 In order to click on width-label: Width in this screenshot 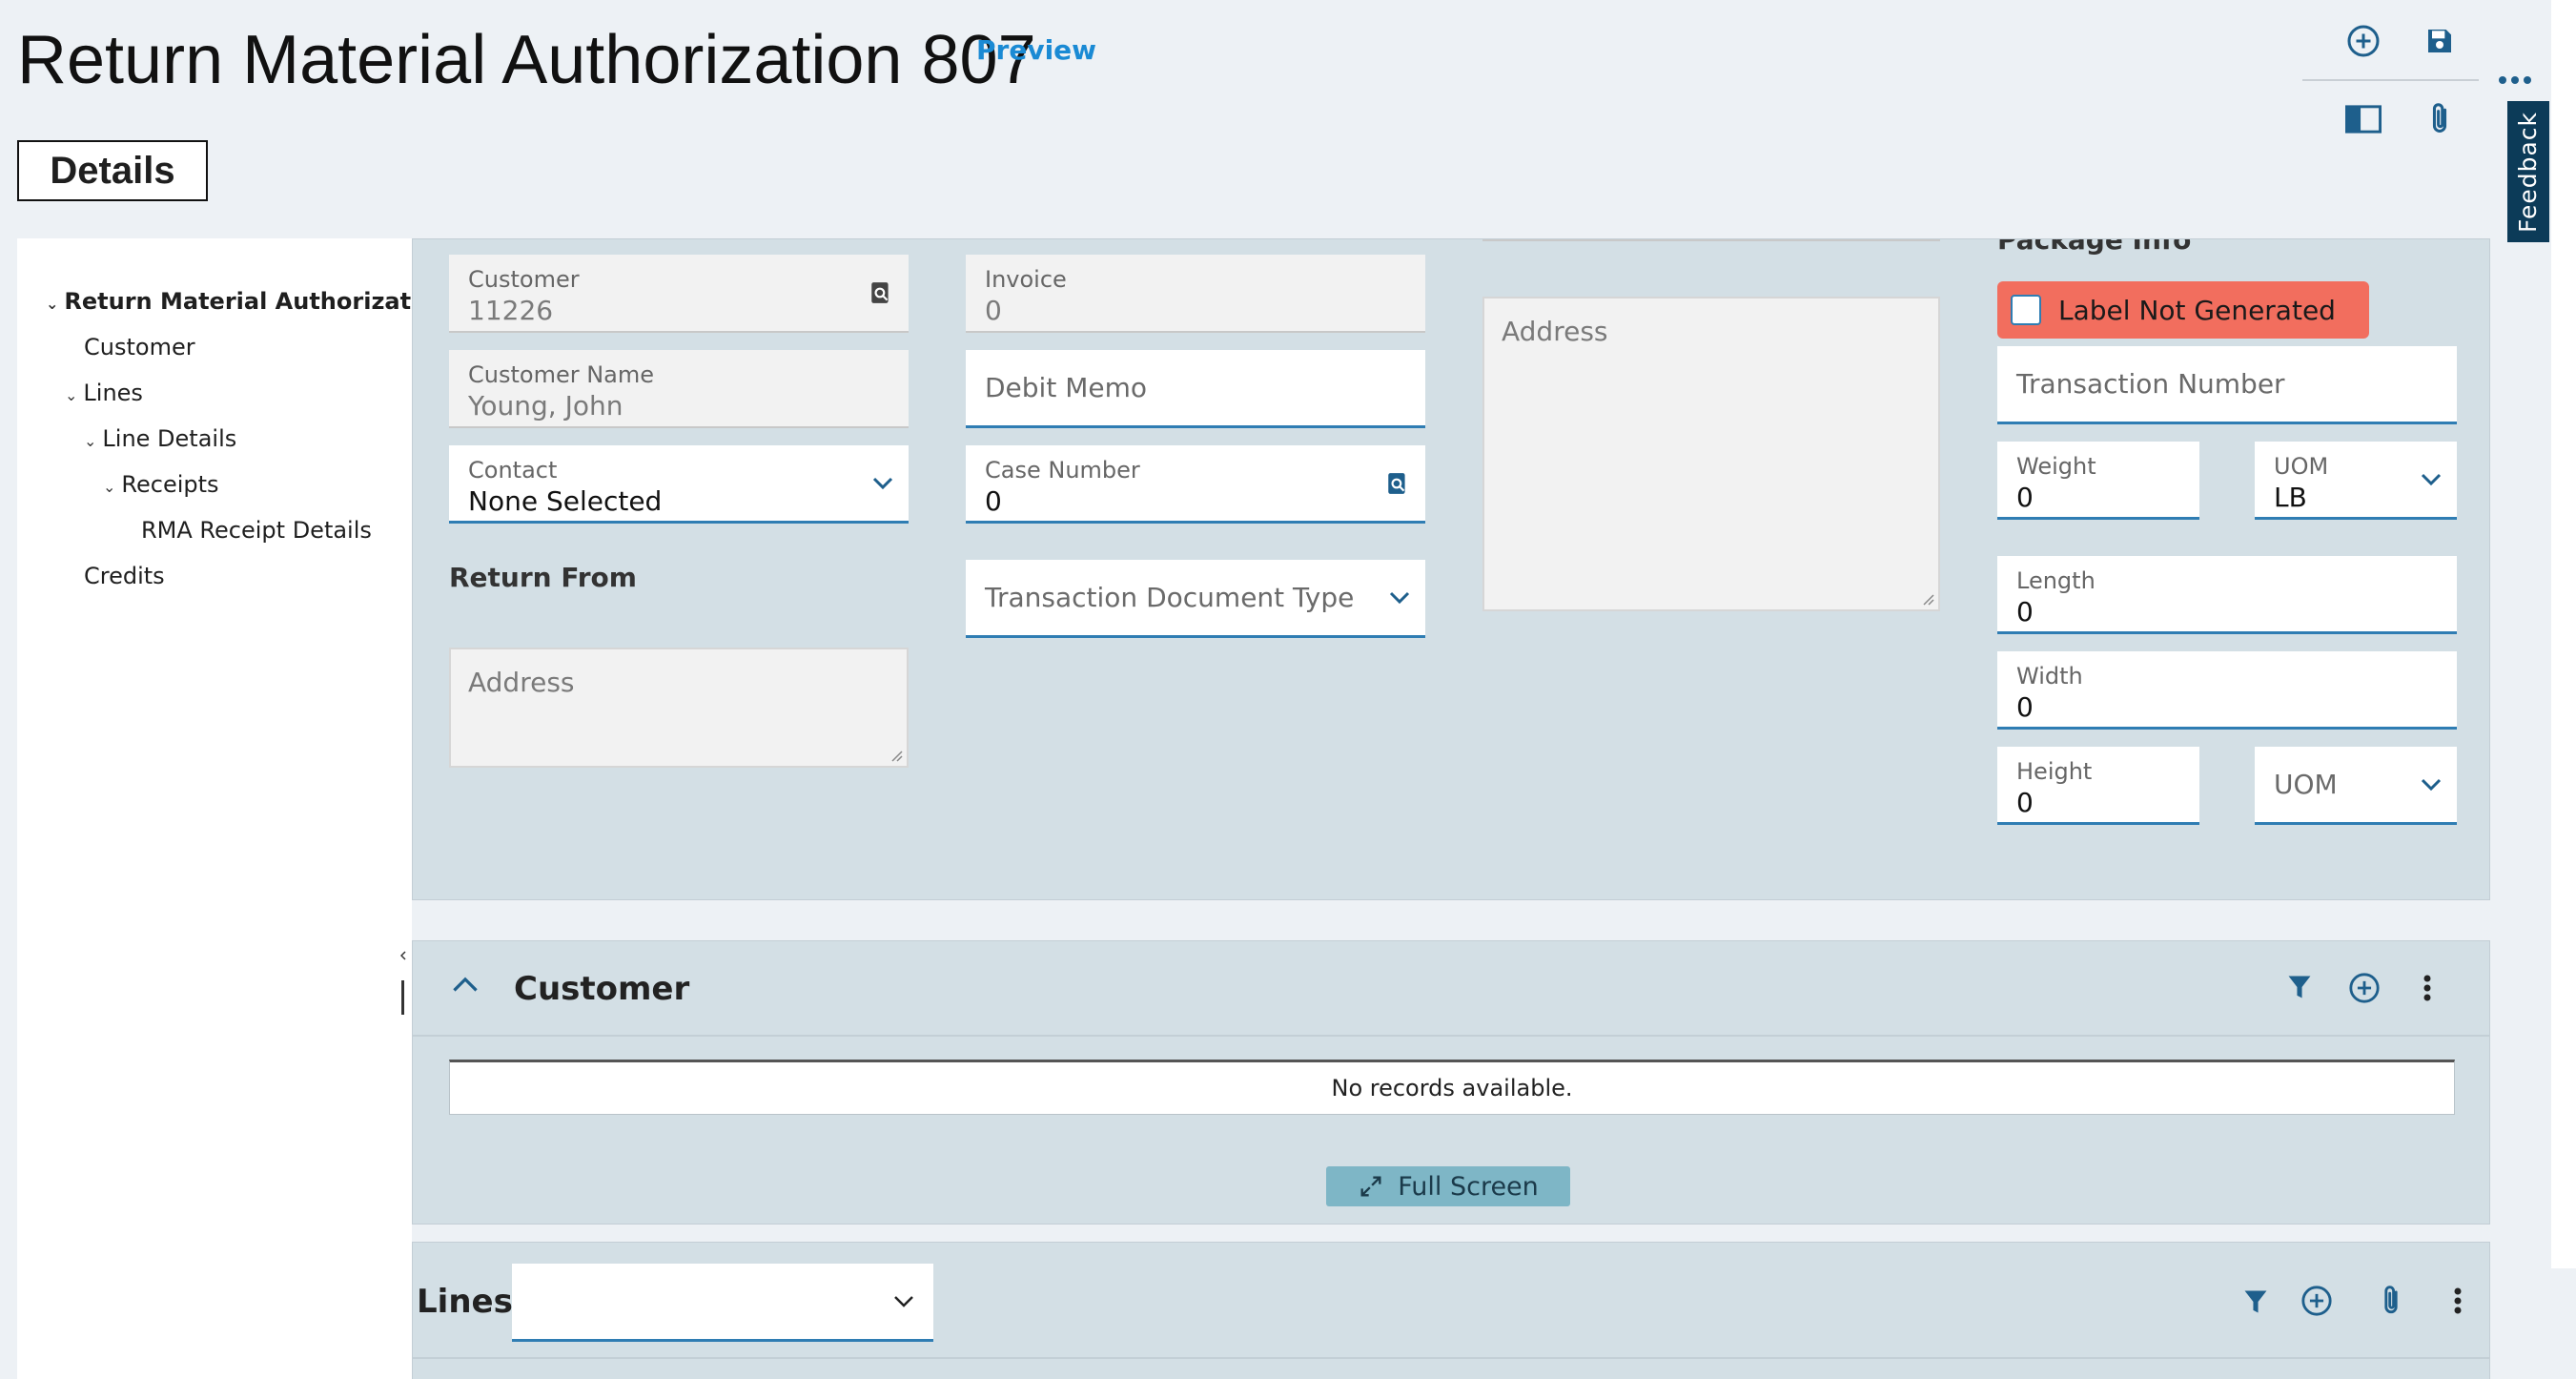, I will do `click(2049, 677)`.